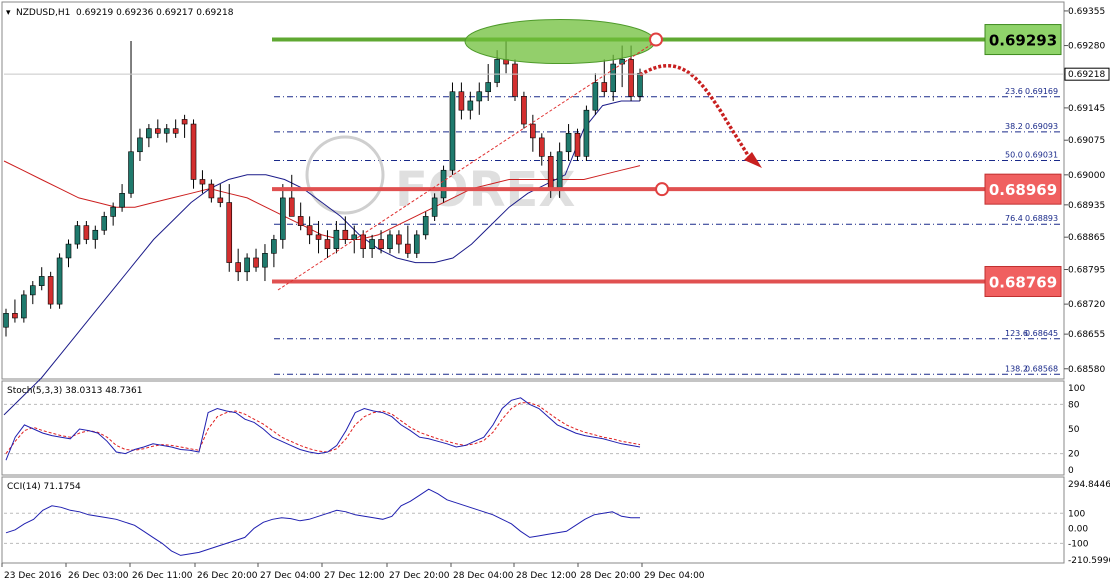 The image size is (1110, 586). Describe the element at coordinates (33, 576) in the screenshot. I see `time-tick-label: 23 Dec 2016` at that location.